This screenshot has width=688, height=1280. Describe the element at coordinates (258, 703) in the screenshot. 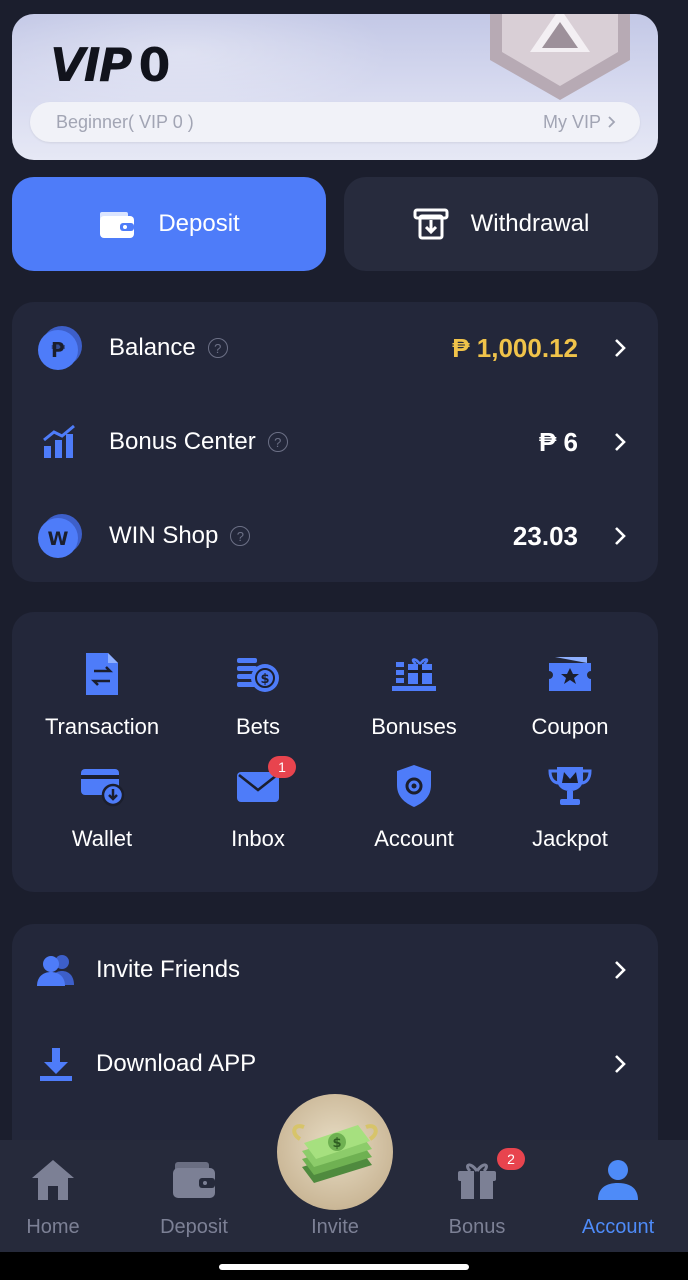

I see `bets-tile: $ Bets` at that location.